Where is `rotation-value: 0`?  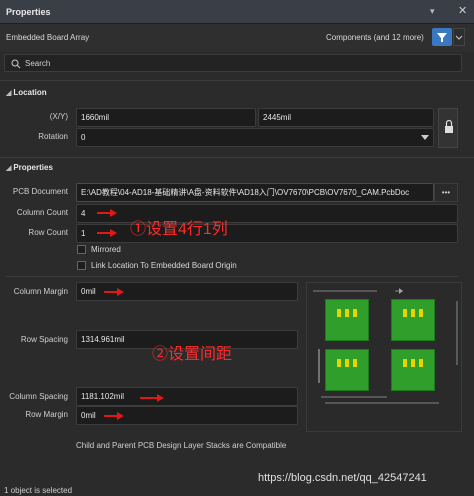
rotation-value: 0 is located at coordinates (83, 137).